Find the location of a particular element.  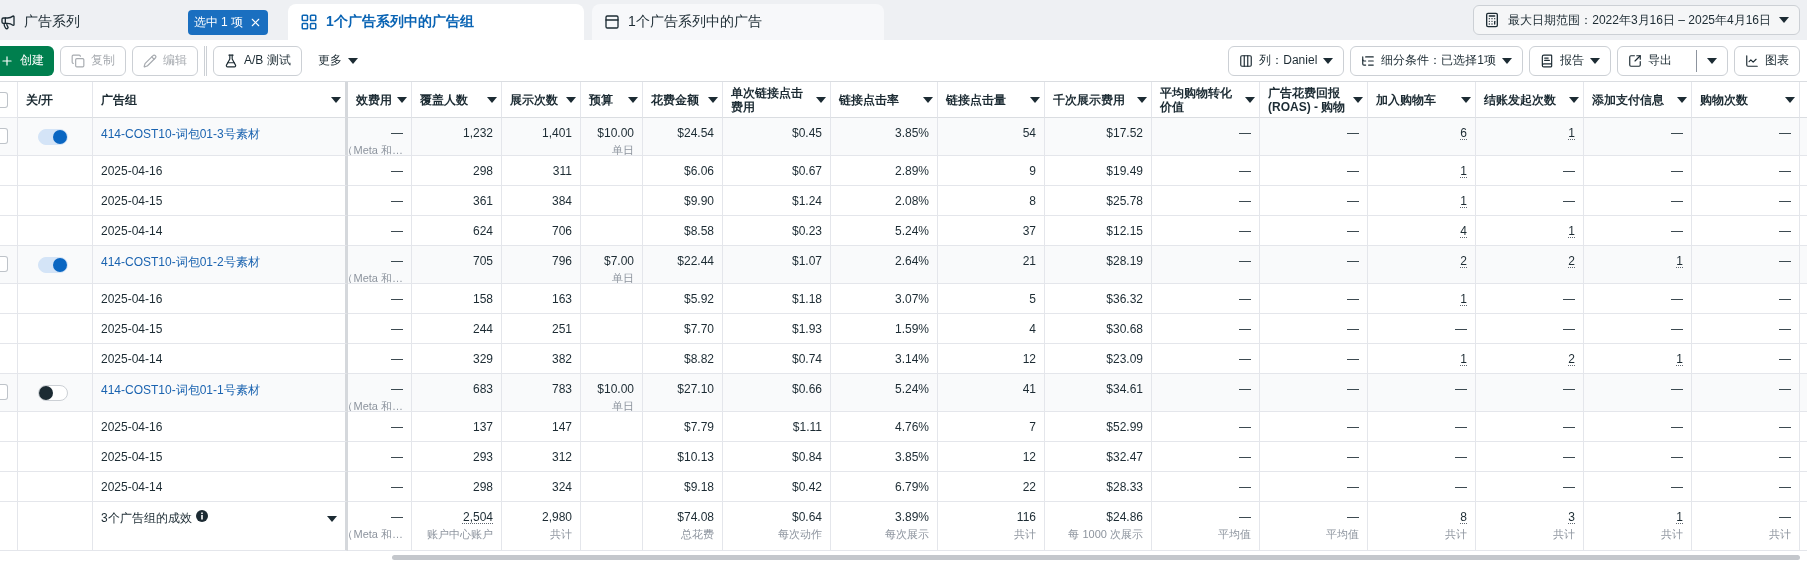

cell-text: 706 is located at coordinates (561, 231).